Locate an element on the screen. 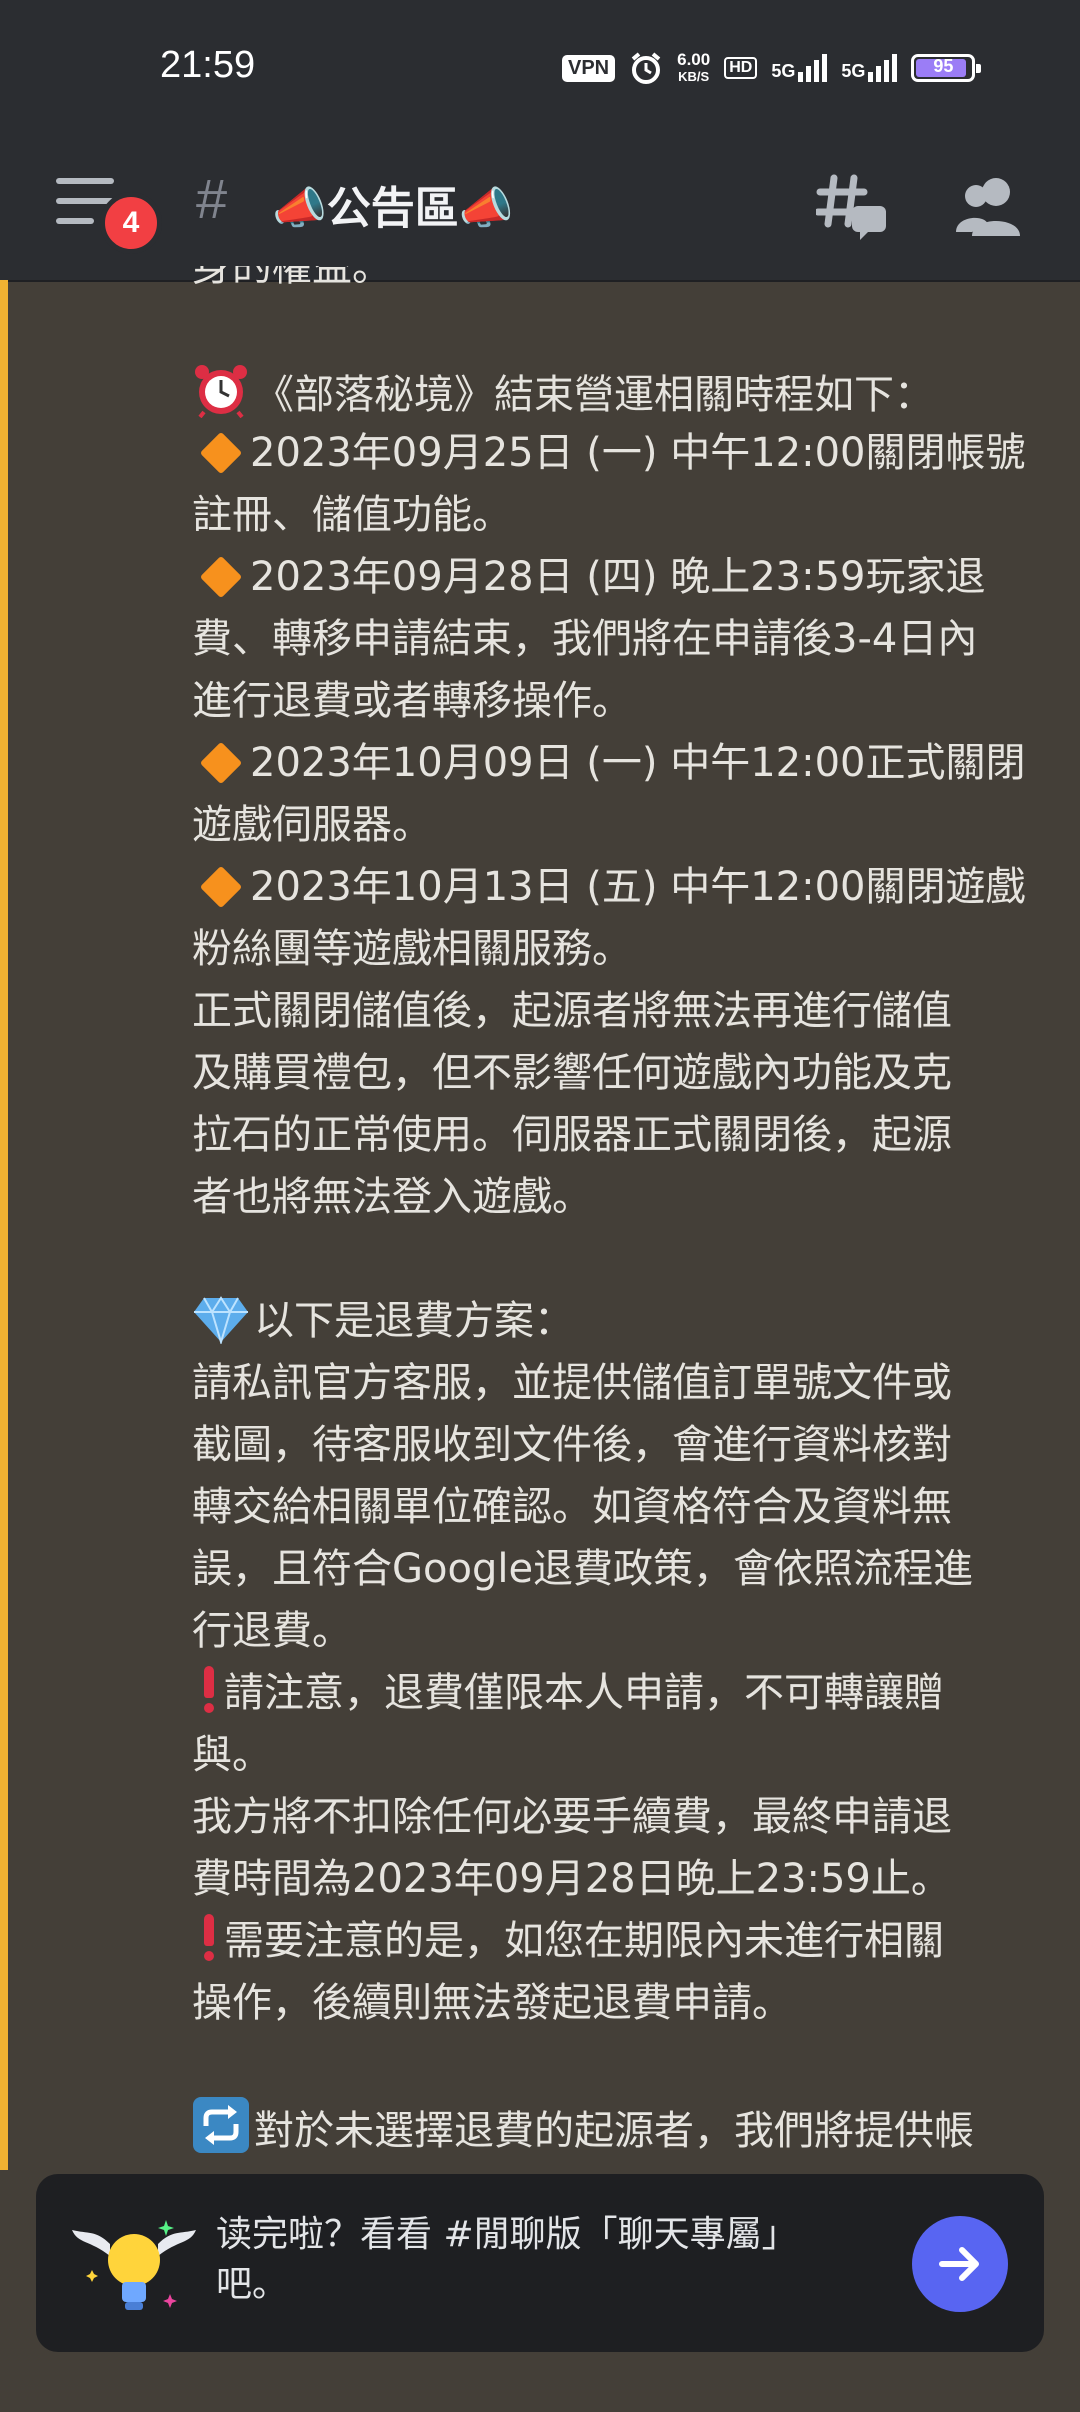  hd-voice-indicator: HD is located at coordinates (741, 68).